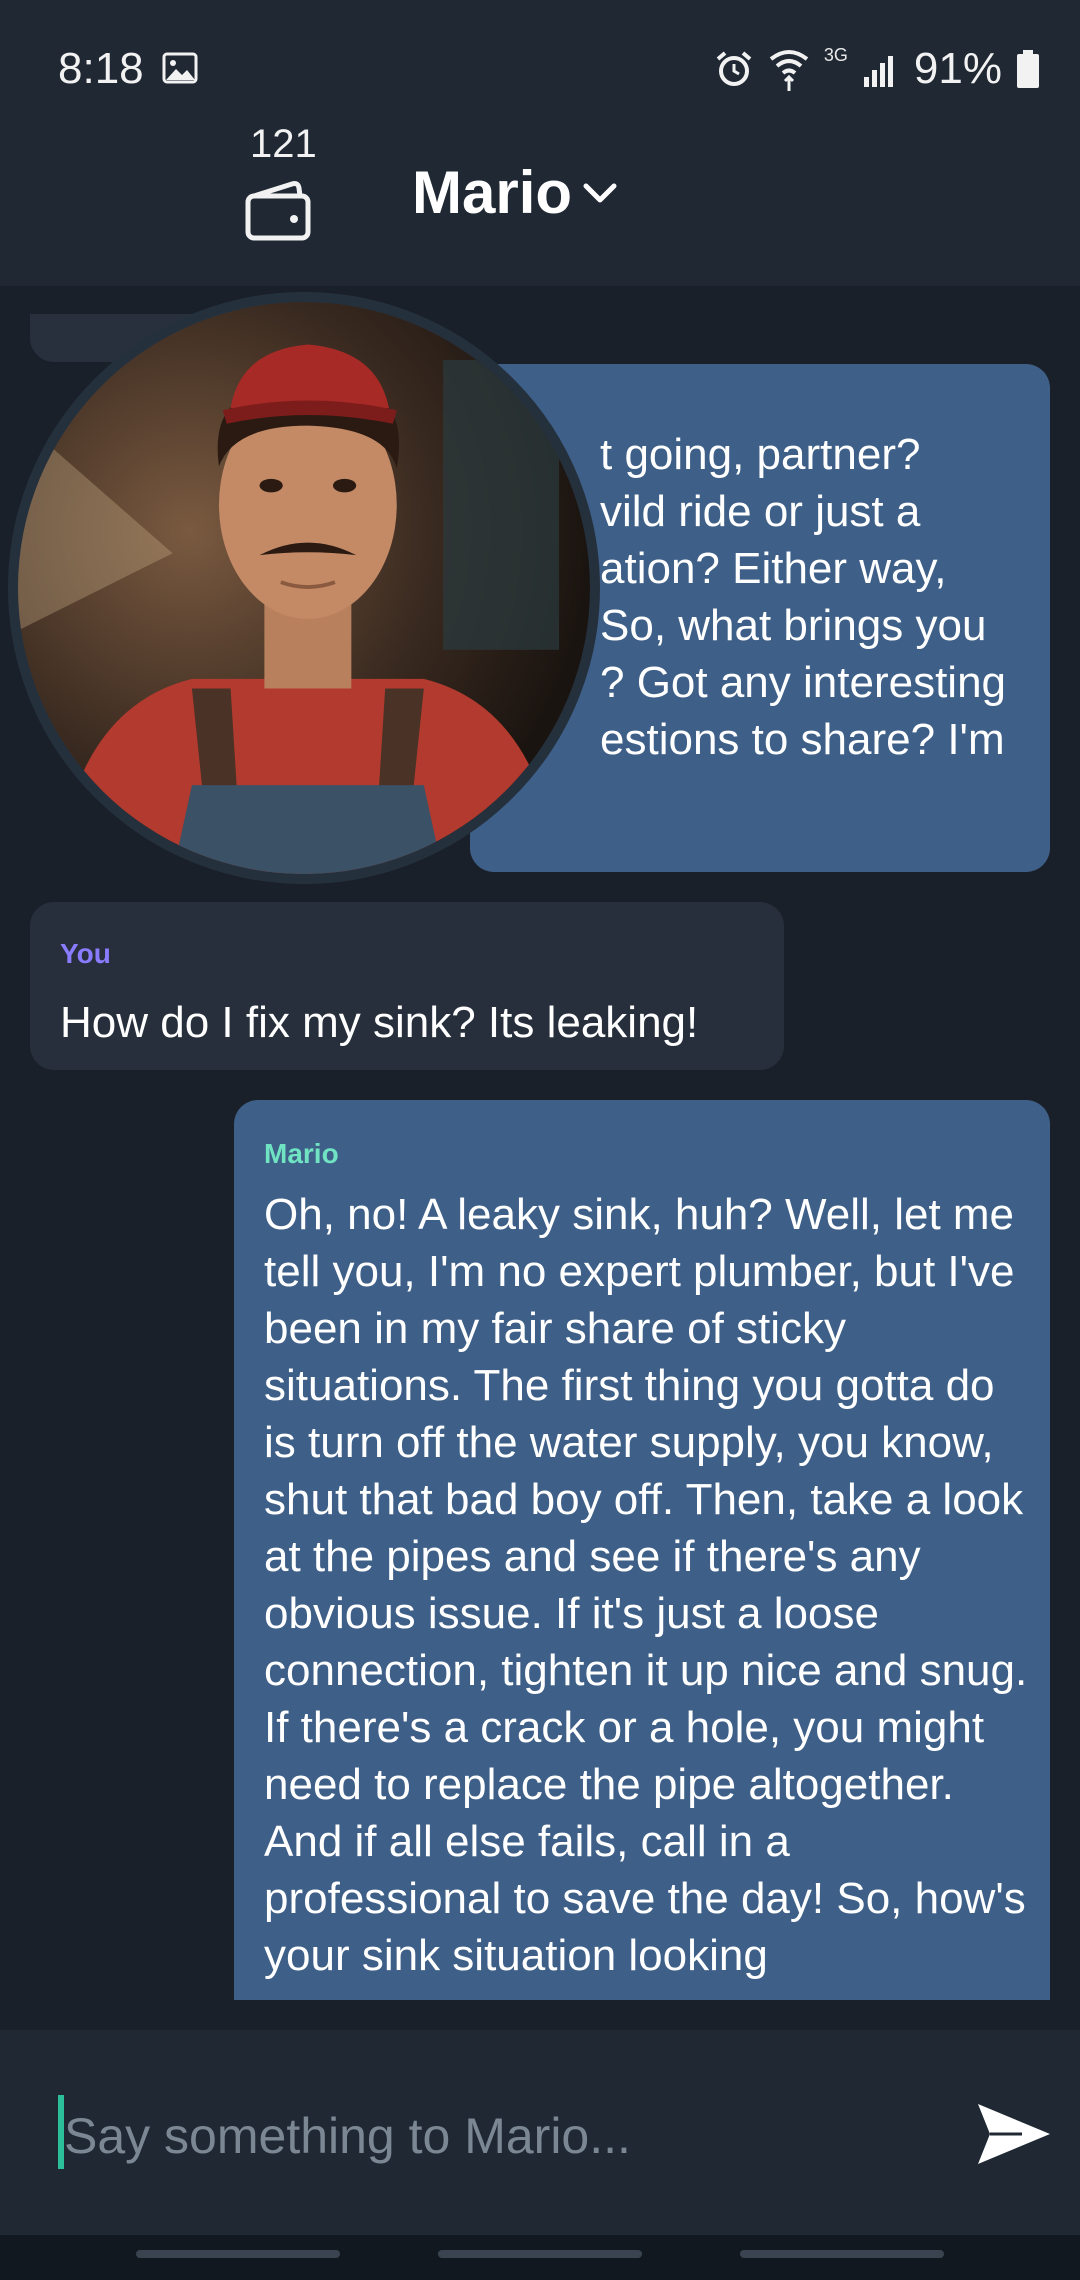  I want to click on battery-percent: 91%, so click(957, 68).